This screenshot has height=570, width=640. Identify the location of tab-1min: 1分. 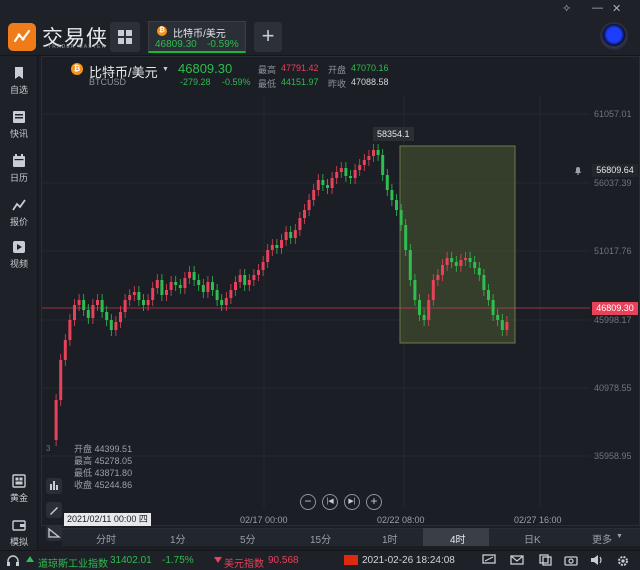
(178, 538).